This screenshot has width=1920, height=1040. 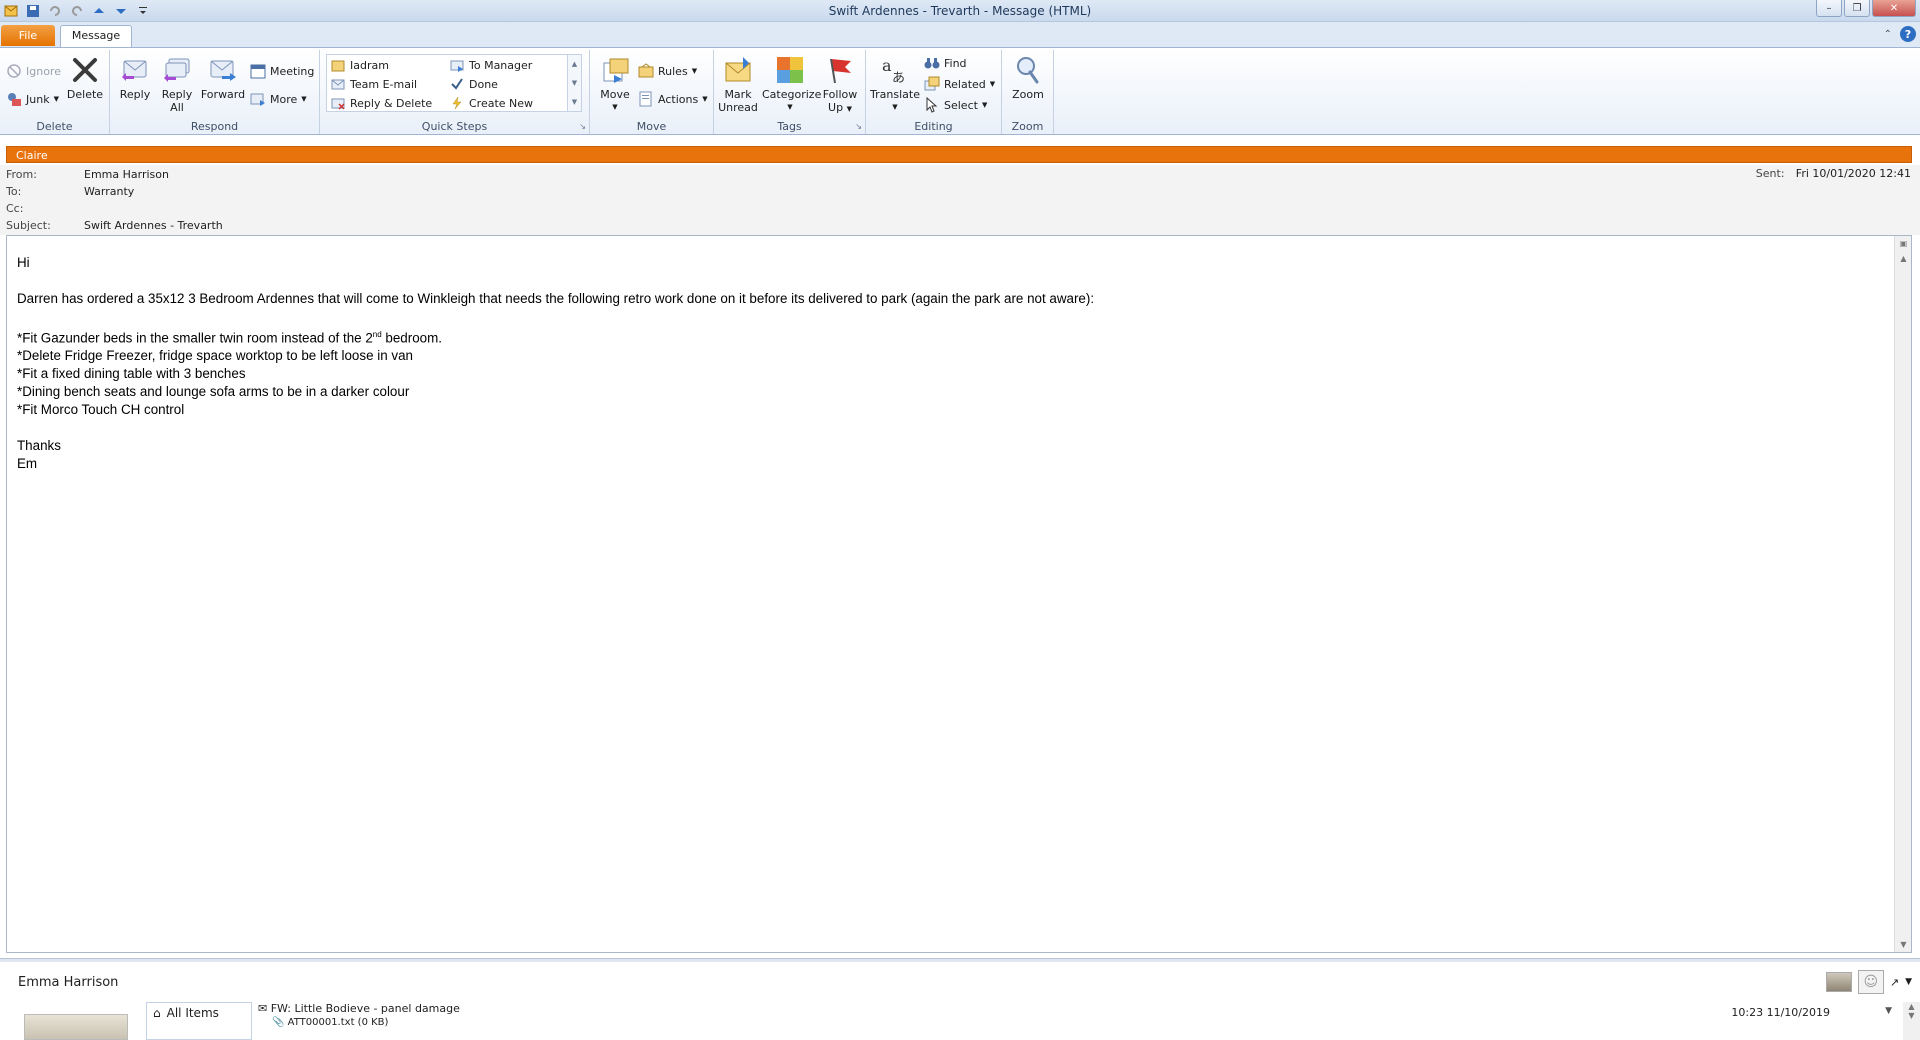 What do you see at coordinates (887, 65) in the screenshot?
I see `svg-text: a` at bounding box center [887, 65].